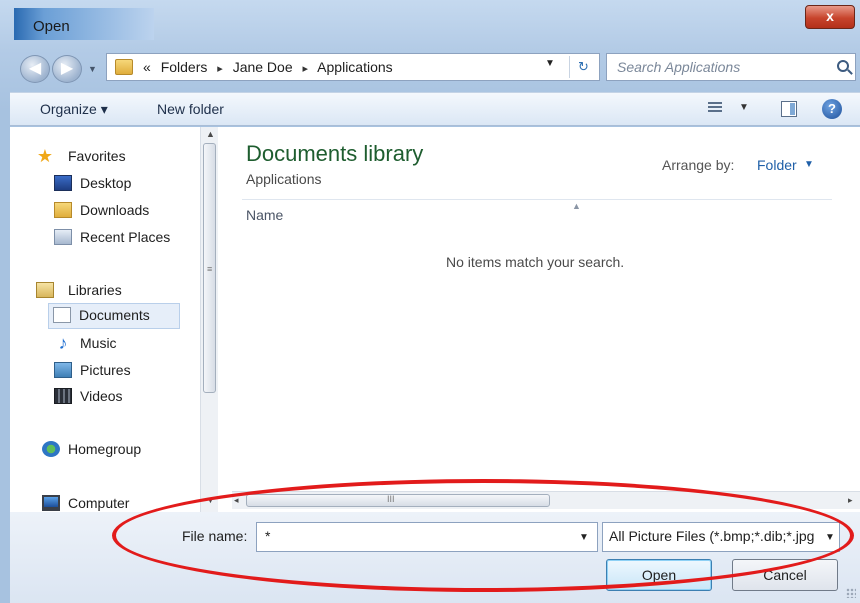 This screenshot has width=860, height=603. What do you see at coordinates (809, 164) in the screenshot?
I see `arrange-dropdown-icon: ▼` at bounding box center [809, 164].